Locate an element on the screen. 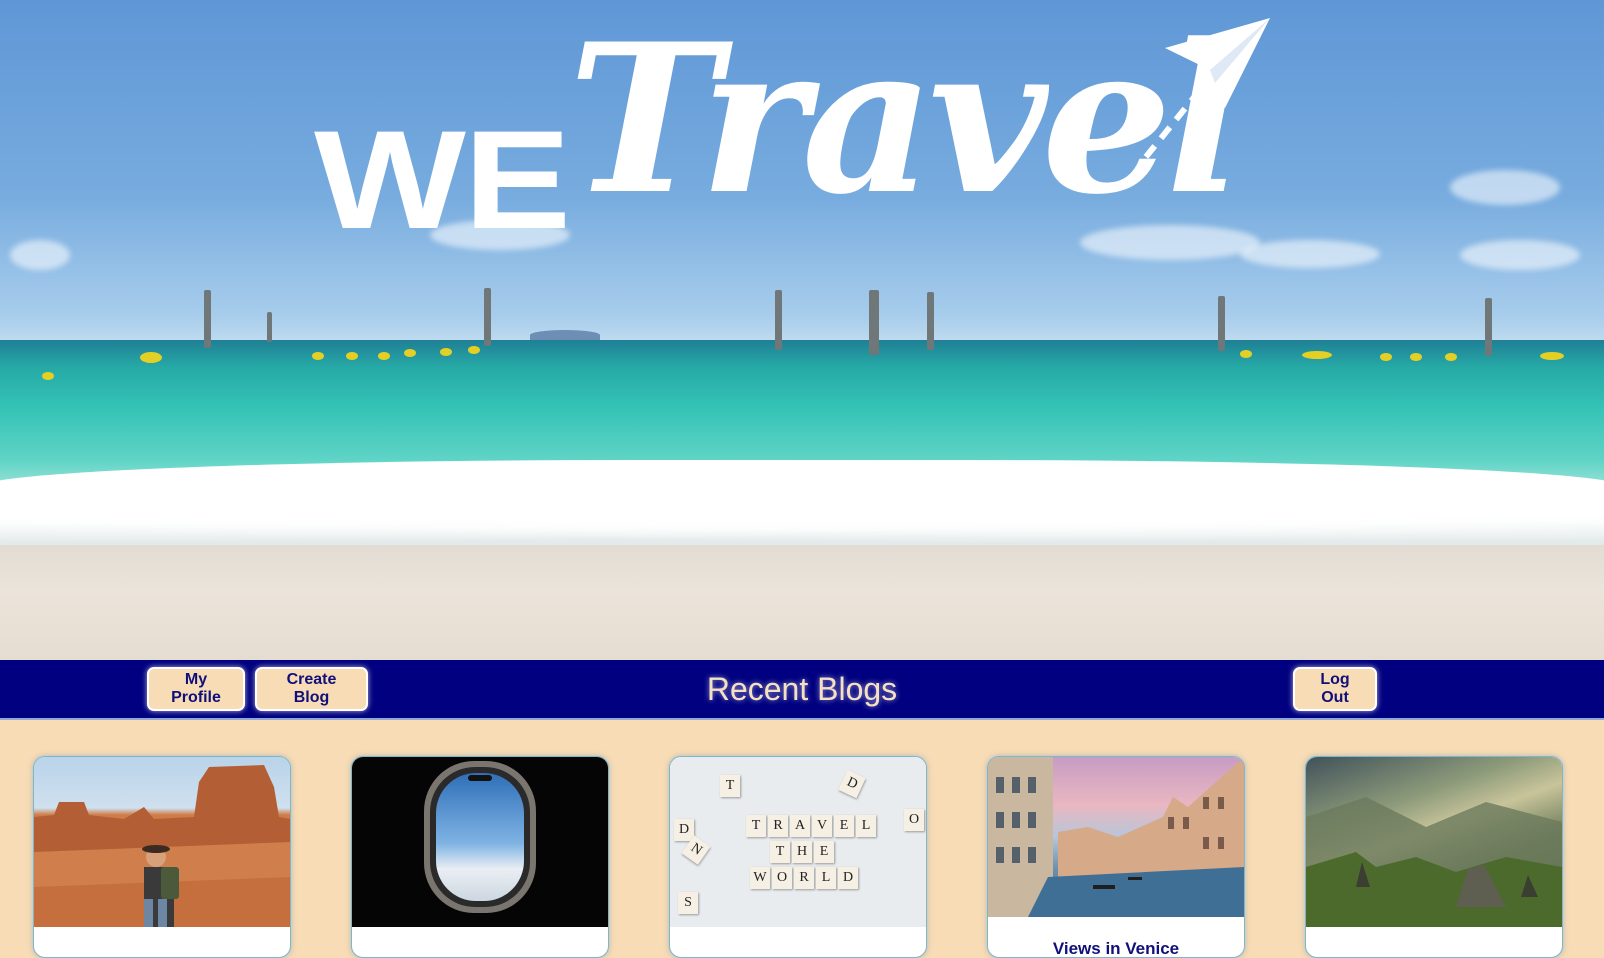 The height and width of the screenshot is (958, 1604). airplane-window-illustration is located at coordinates (480, 837).